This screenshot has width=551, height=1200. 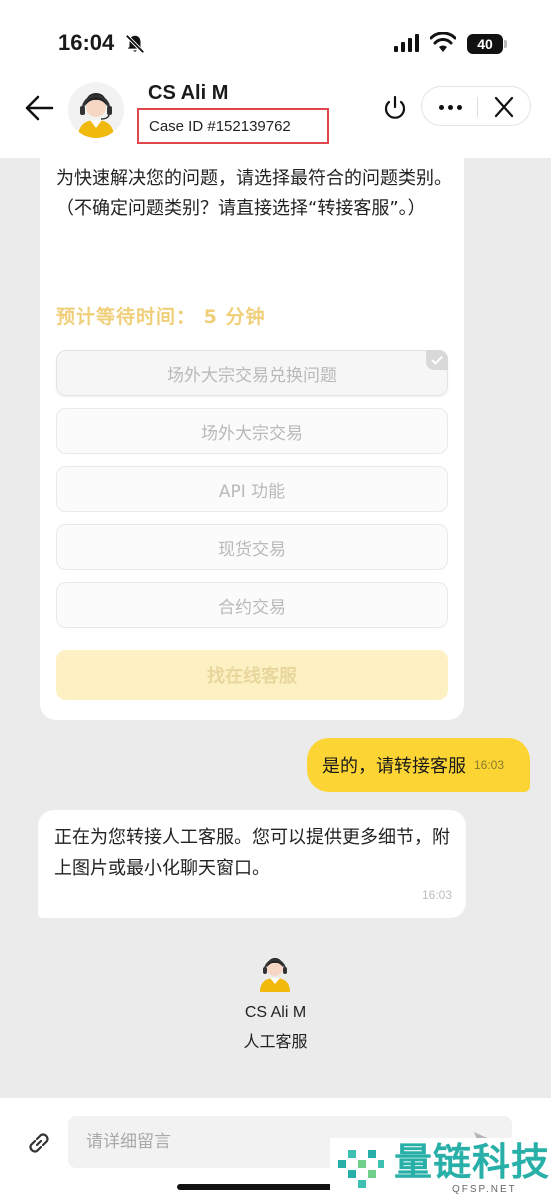 I want to click on option-label: 合约交易, so click(x=252, y=607).